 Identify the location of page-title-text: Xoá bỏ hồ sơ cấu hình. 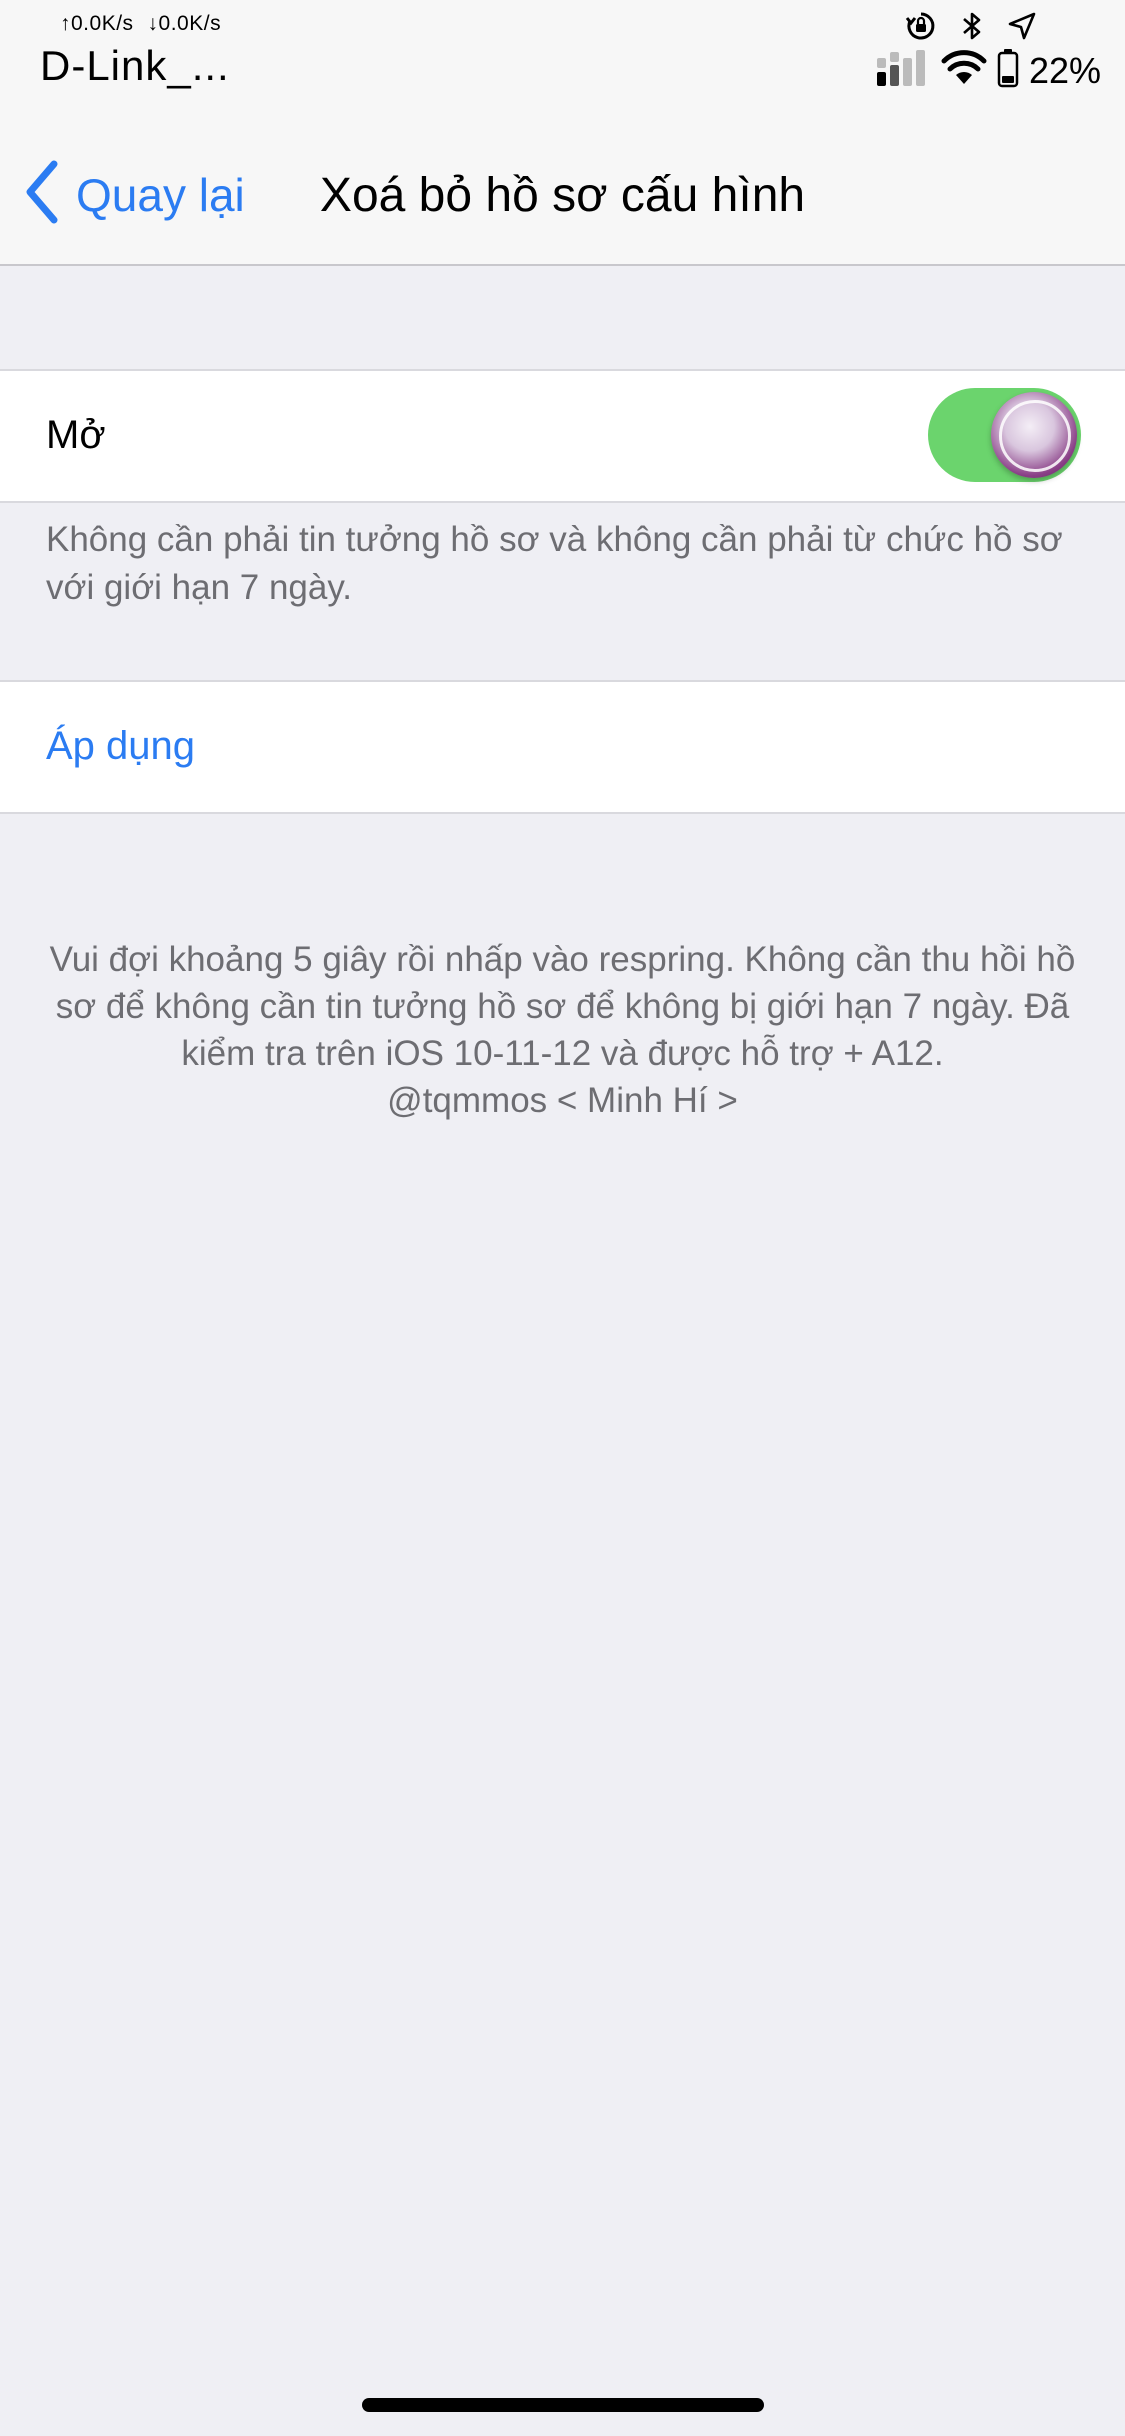
(562, 195).